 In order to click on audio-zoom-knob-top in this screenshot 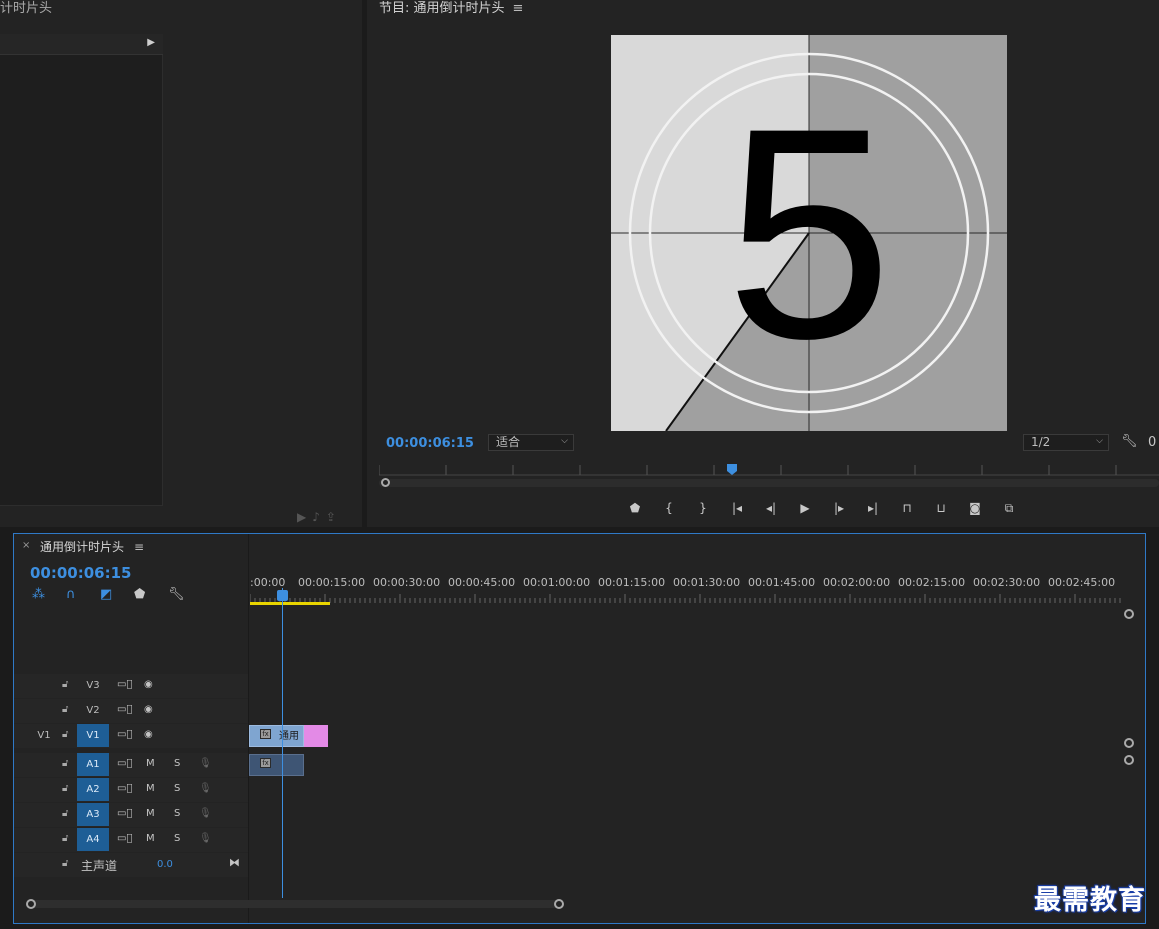, I will do `click(1129, 760)`.